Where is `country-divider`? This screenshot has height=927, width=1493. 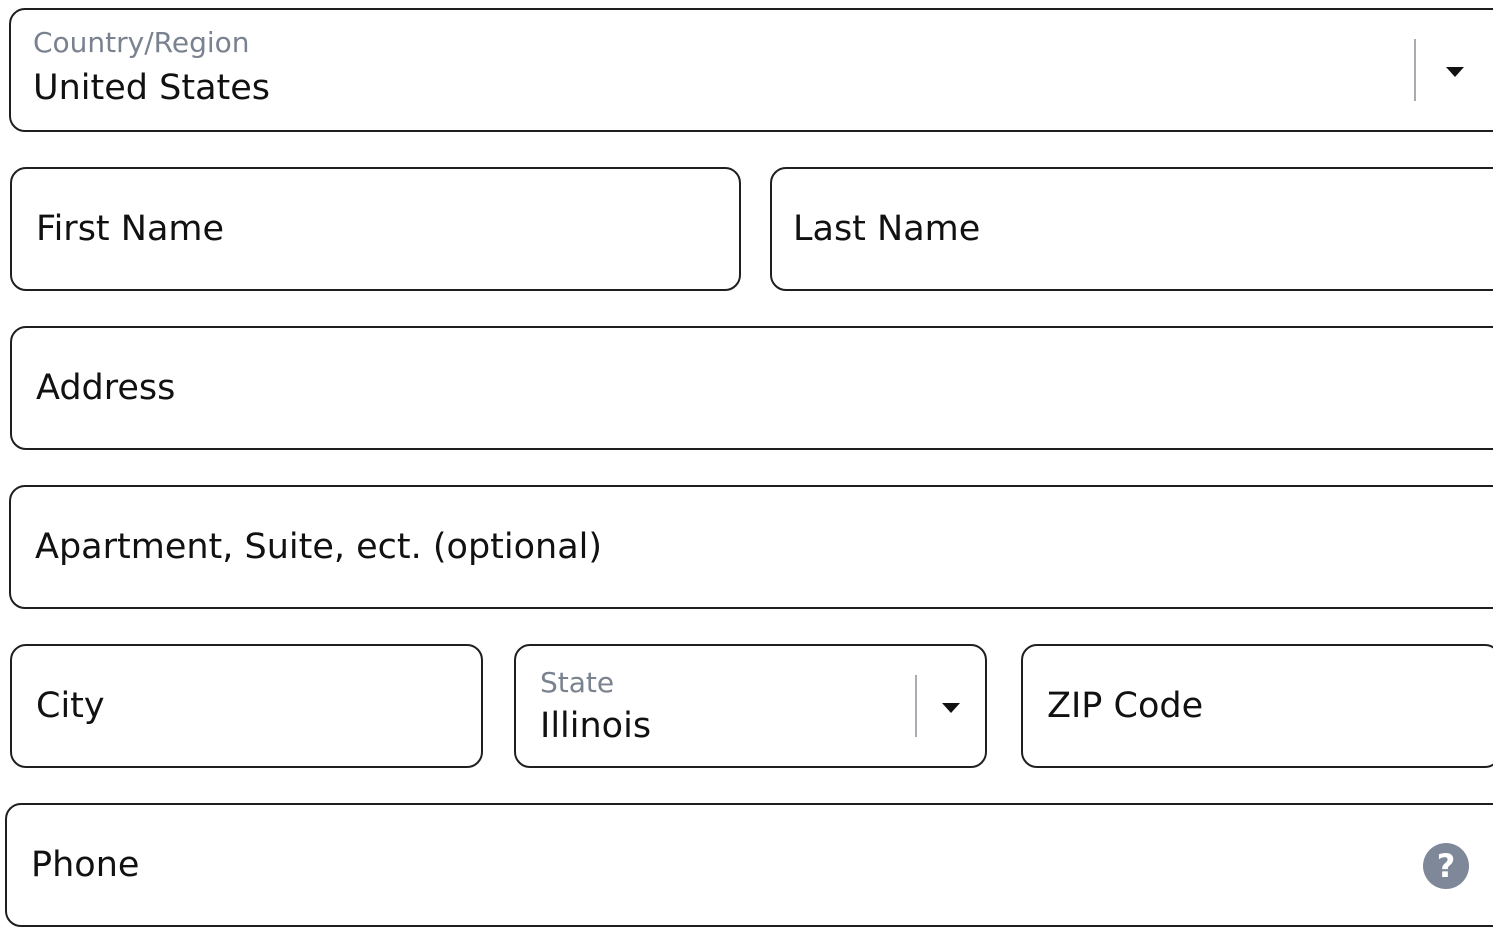
country-divider is located at coordinates (1415, 70).